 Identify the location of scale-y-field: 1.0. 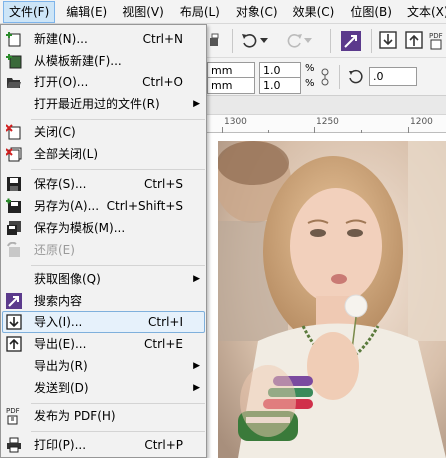
(280, 85).